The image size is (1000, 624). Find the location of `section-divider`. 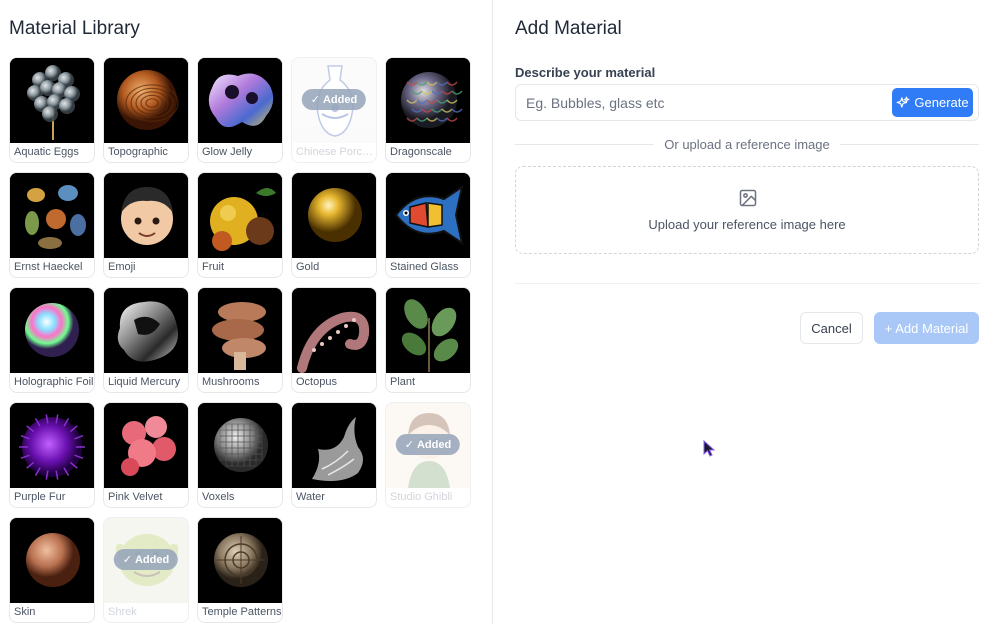

section-divider is located at coordinates (747, 283).